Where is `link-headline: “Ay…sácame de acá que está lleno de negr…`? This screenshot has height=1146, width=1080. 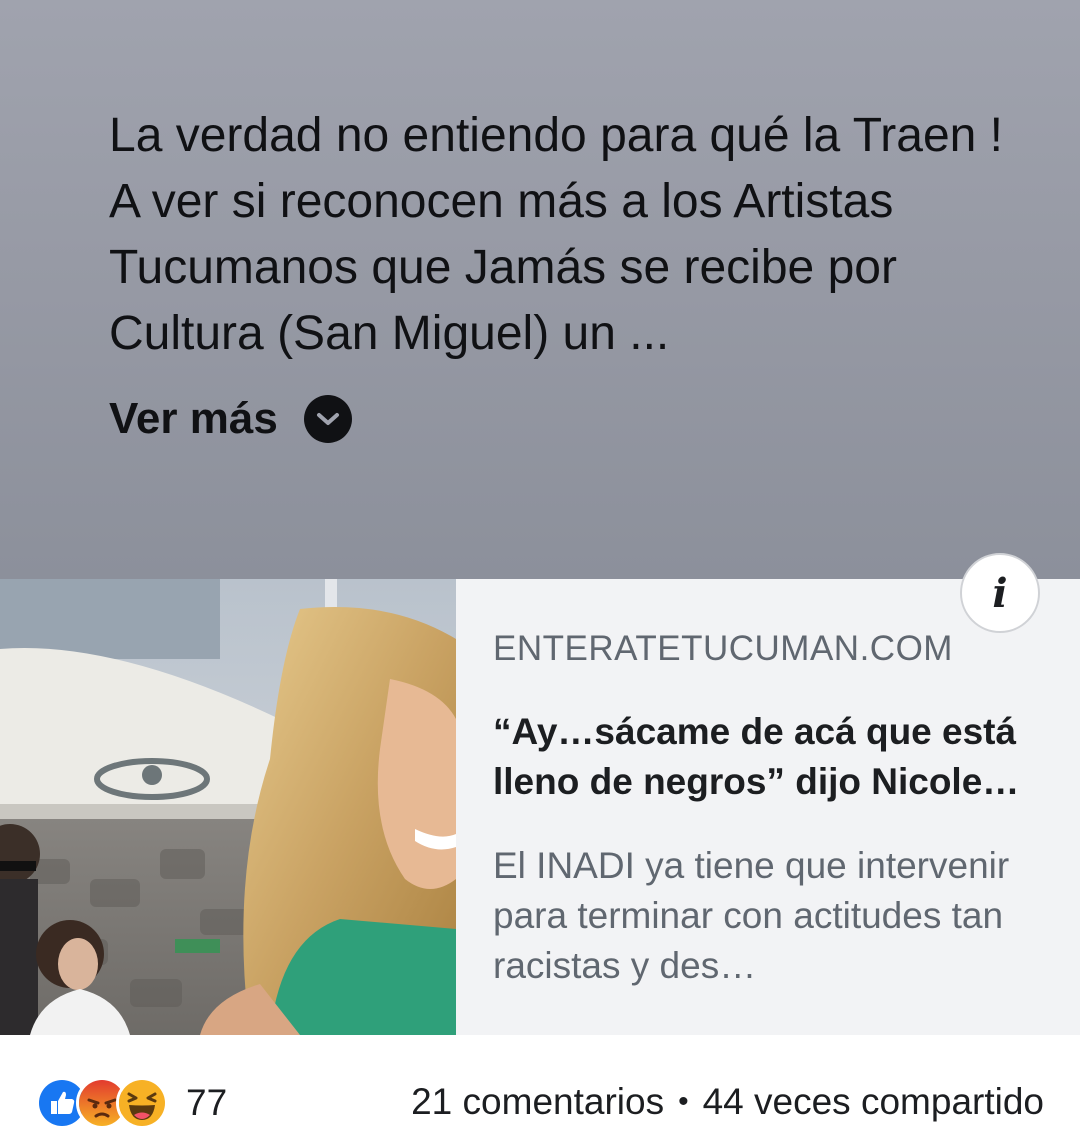
link-headline: “Ay…sácame de acá que está lleno de negr… is located at coordinates (778, 757).